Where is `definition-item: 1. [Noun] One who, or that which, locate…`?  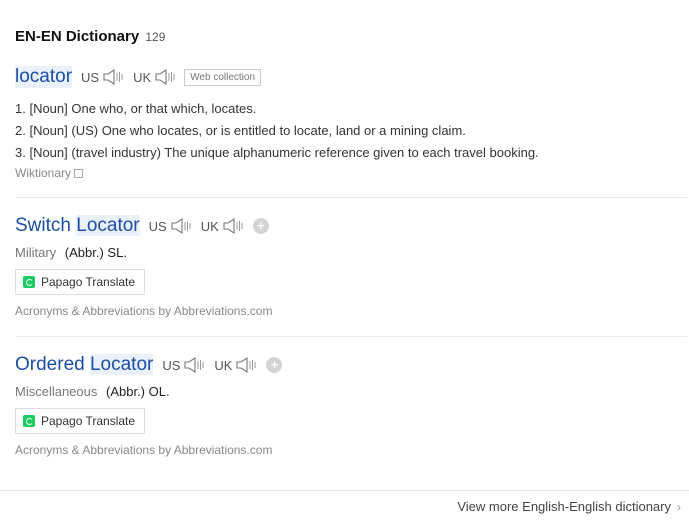
definition-item: 1. [Noun] One who, or that which, locate… is located at coordinates (136, 108).